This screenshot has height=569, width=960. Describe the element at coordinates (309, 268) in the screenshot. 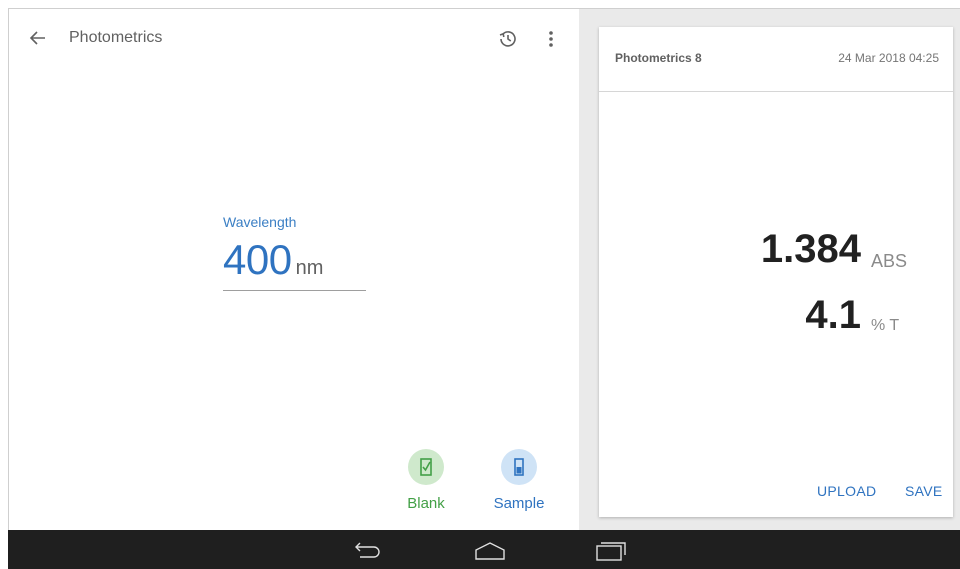

I see `wavelength-unit: nm` at that location.